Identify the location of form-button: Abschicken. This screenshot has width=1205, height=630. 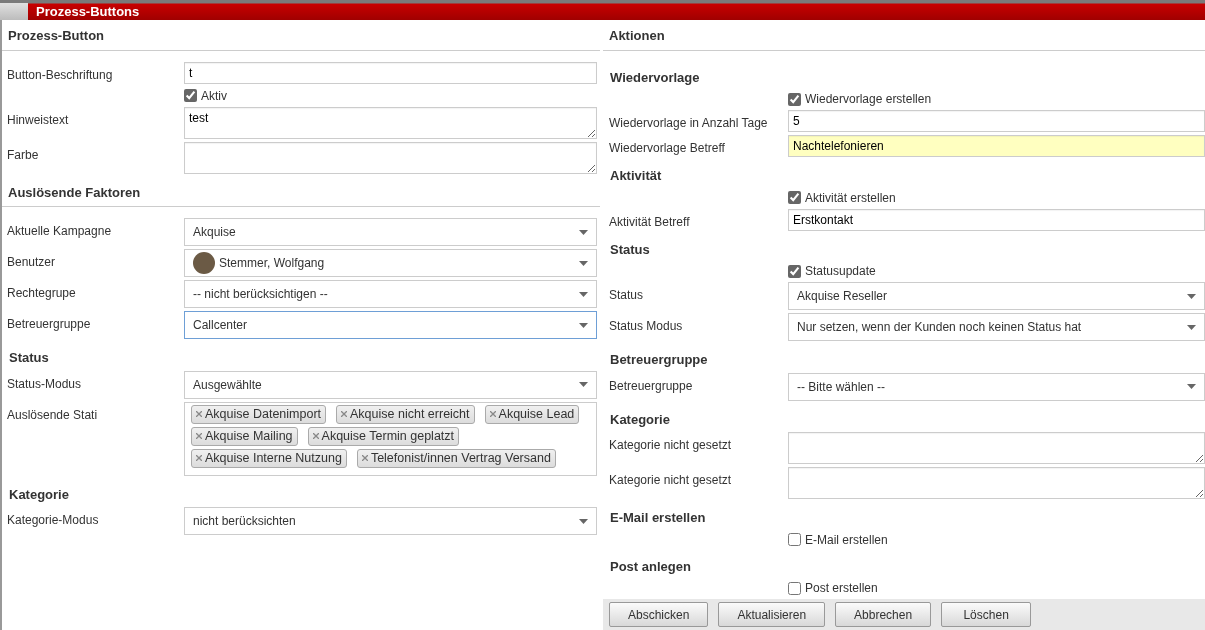
(659, 614).